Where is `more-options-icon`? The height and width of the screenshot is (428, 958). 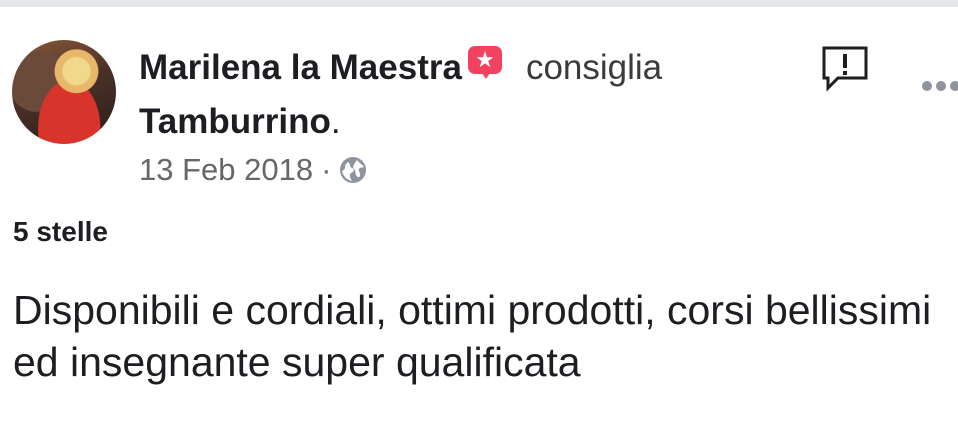
more-options-icon is located at coordinates (939, 86).